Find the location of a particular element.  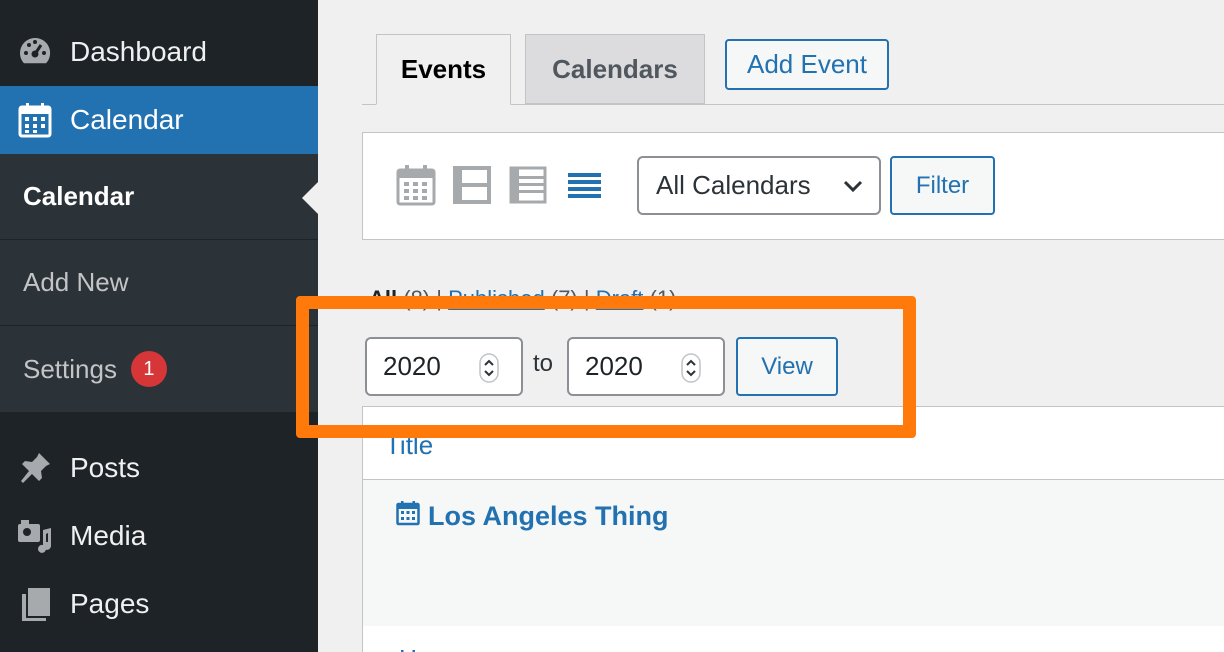

menu-item-pages: Pages is located at coordinates (159, 604).